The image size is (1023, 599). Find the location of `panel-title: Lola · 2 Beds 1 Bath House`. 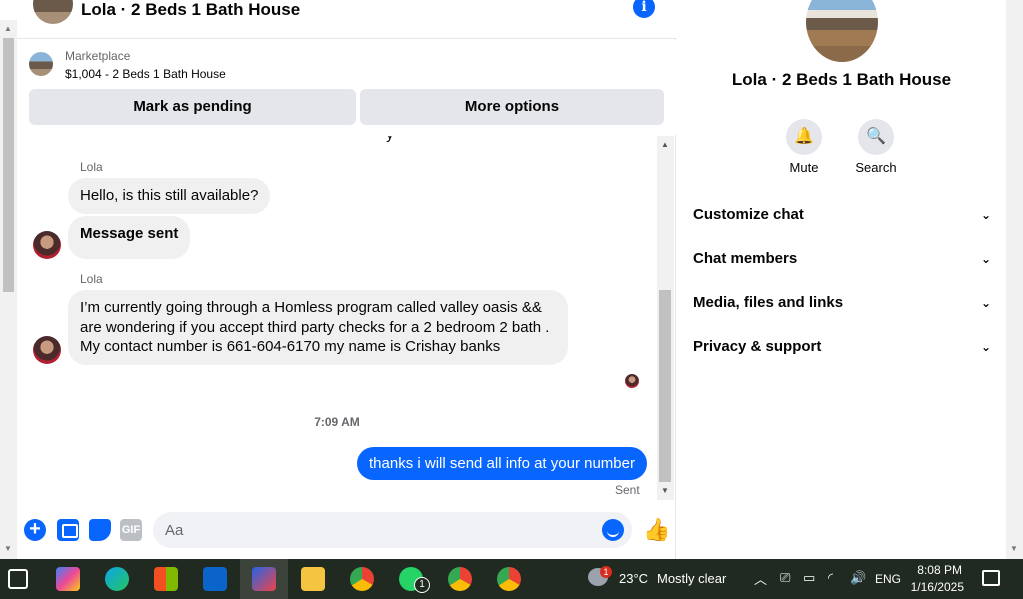

panel-title: Lola · 2 Beds 1 Bath House is located at coordinates (841, 79).